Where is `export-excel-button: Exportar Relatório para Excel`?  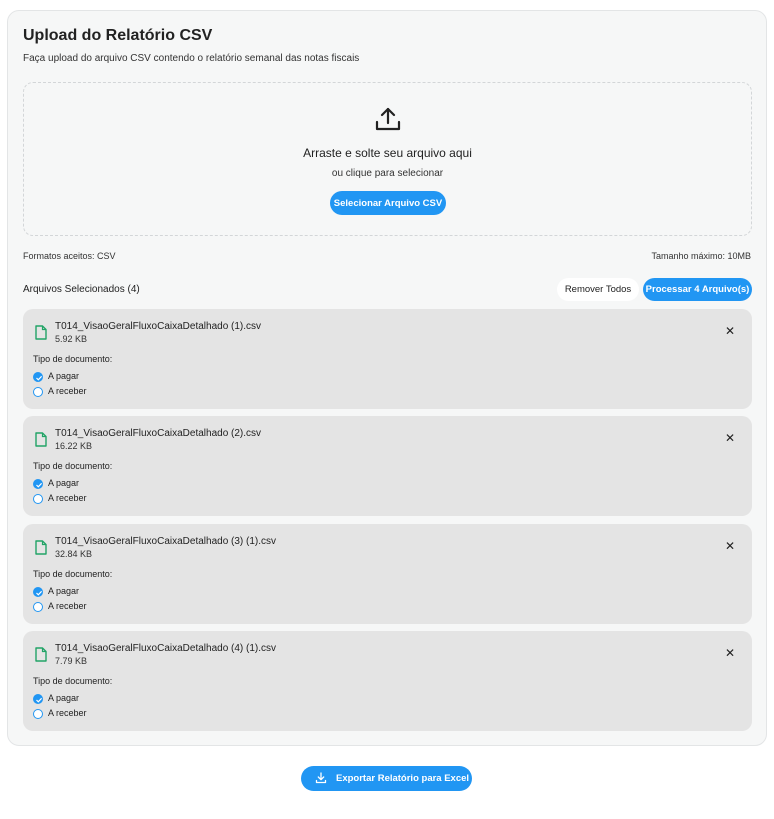 export-excel-button: Exportar Relatório para Excel is located at coordinates (386, 778).